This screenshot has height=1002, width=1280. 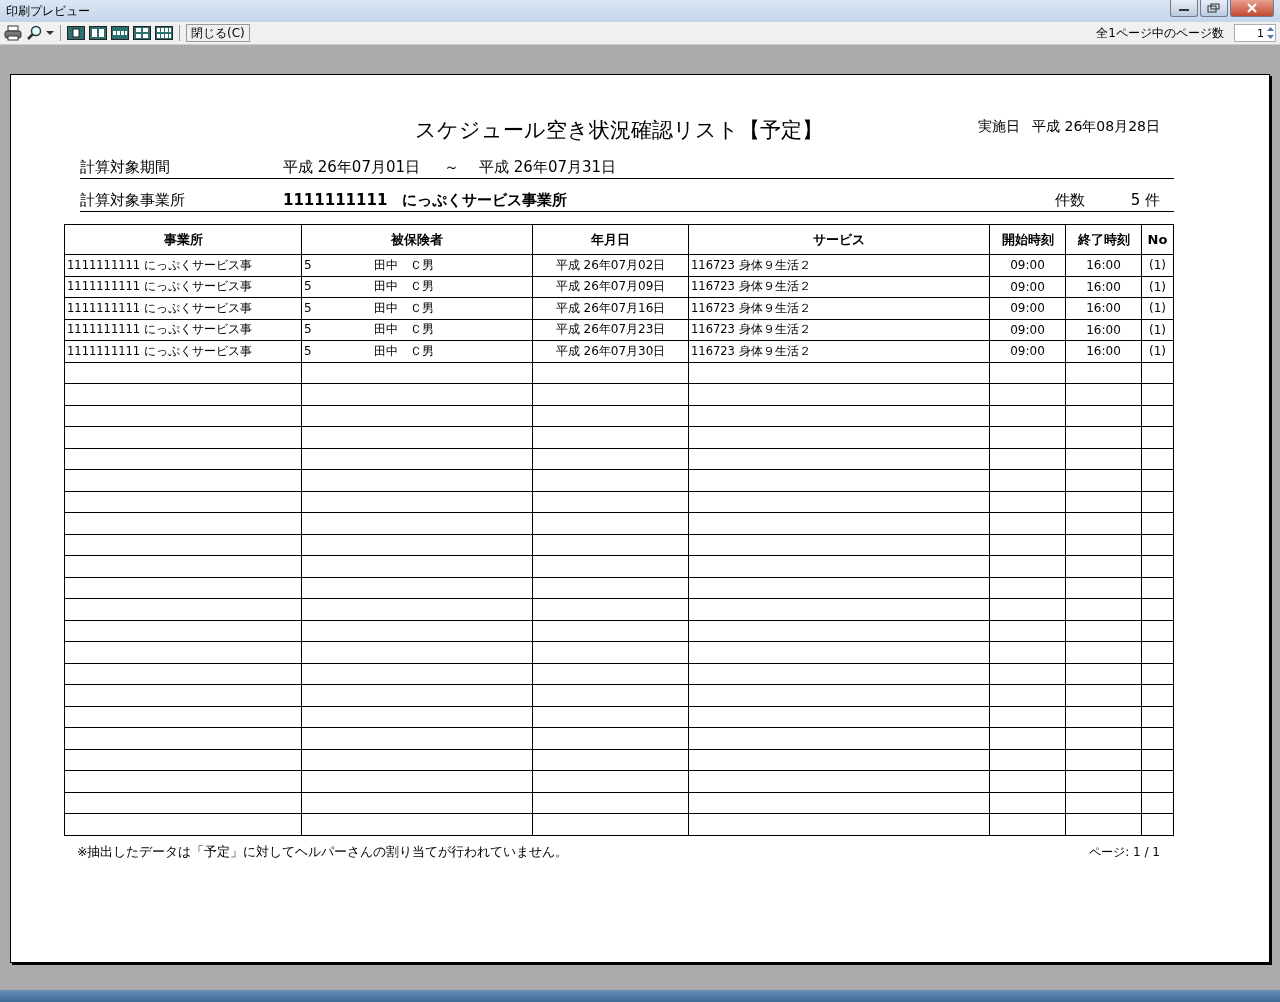 I want to click on period-start: 平成 26年07月01日, so click(x=352, y=167).